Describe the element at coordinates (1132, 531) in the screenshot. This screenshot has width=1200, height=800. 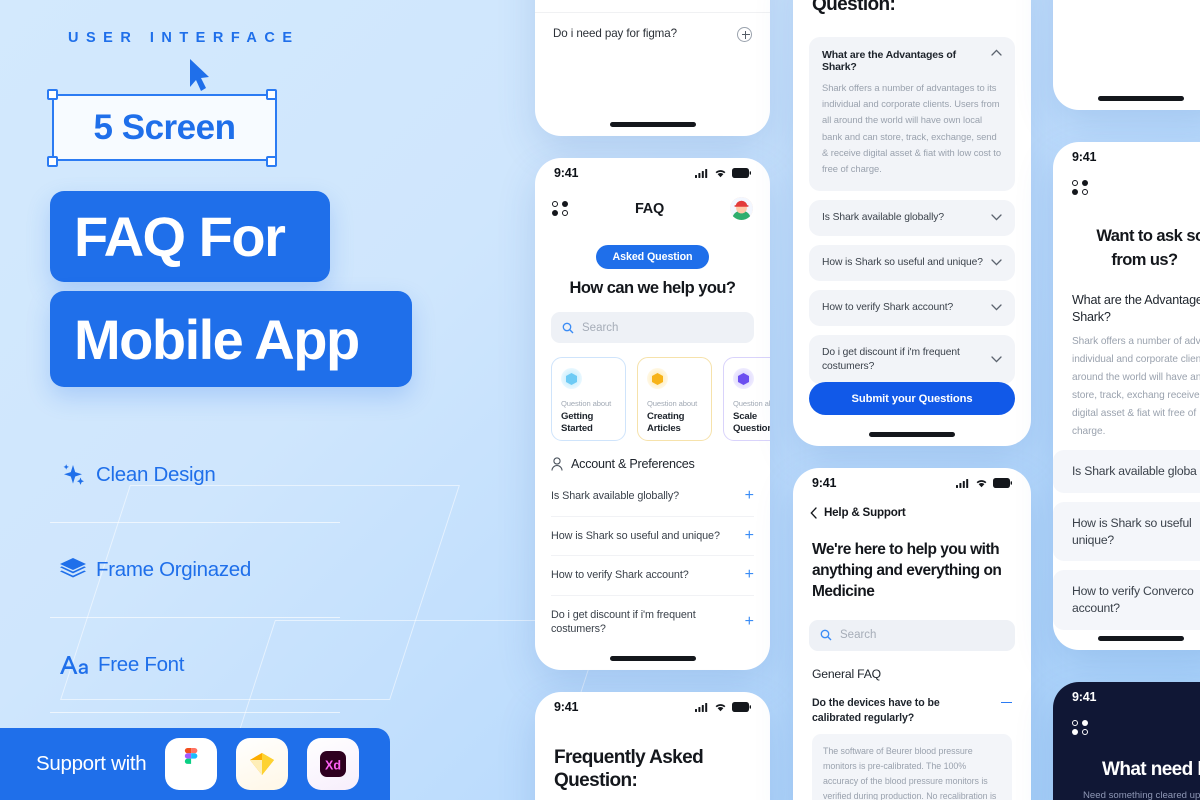
I see `accordion-label: How is Shark so useful unique?` at that location.